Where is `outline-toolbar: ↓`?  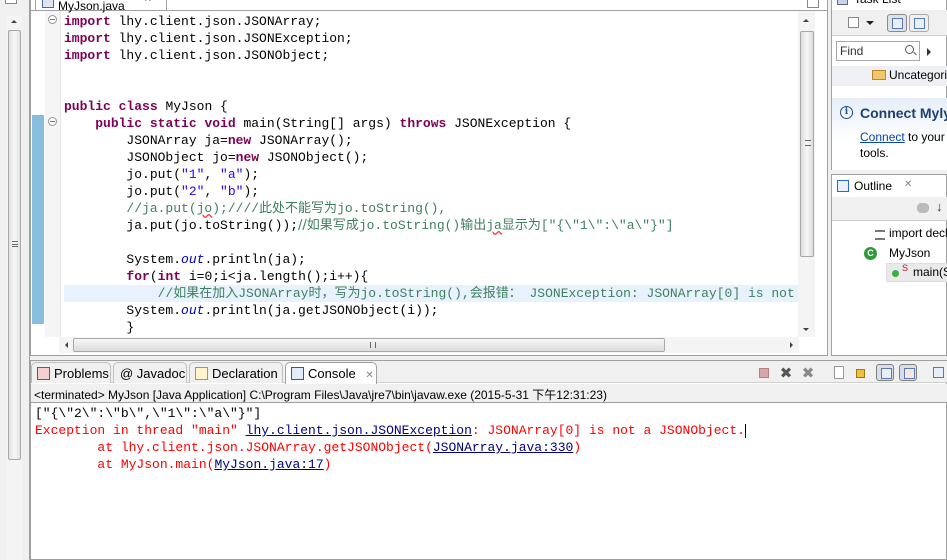
outline-toolbar: ↓ is located at coordinates (889, 209).